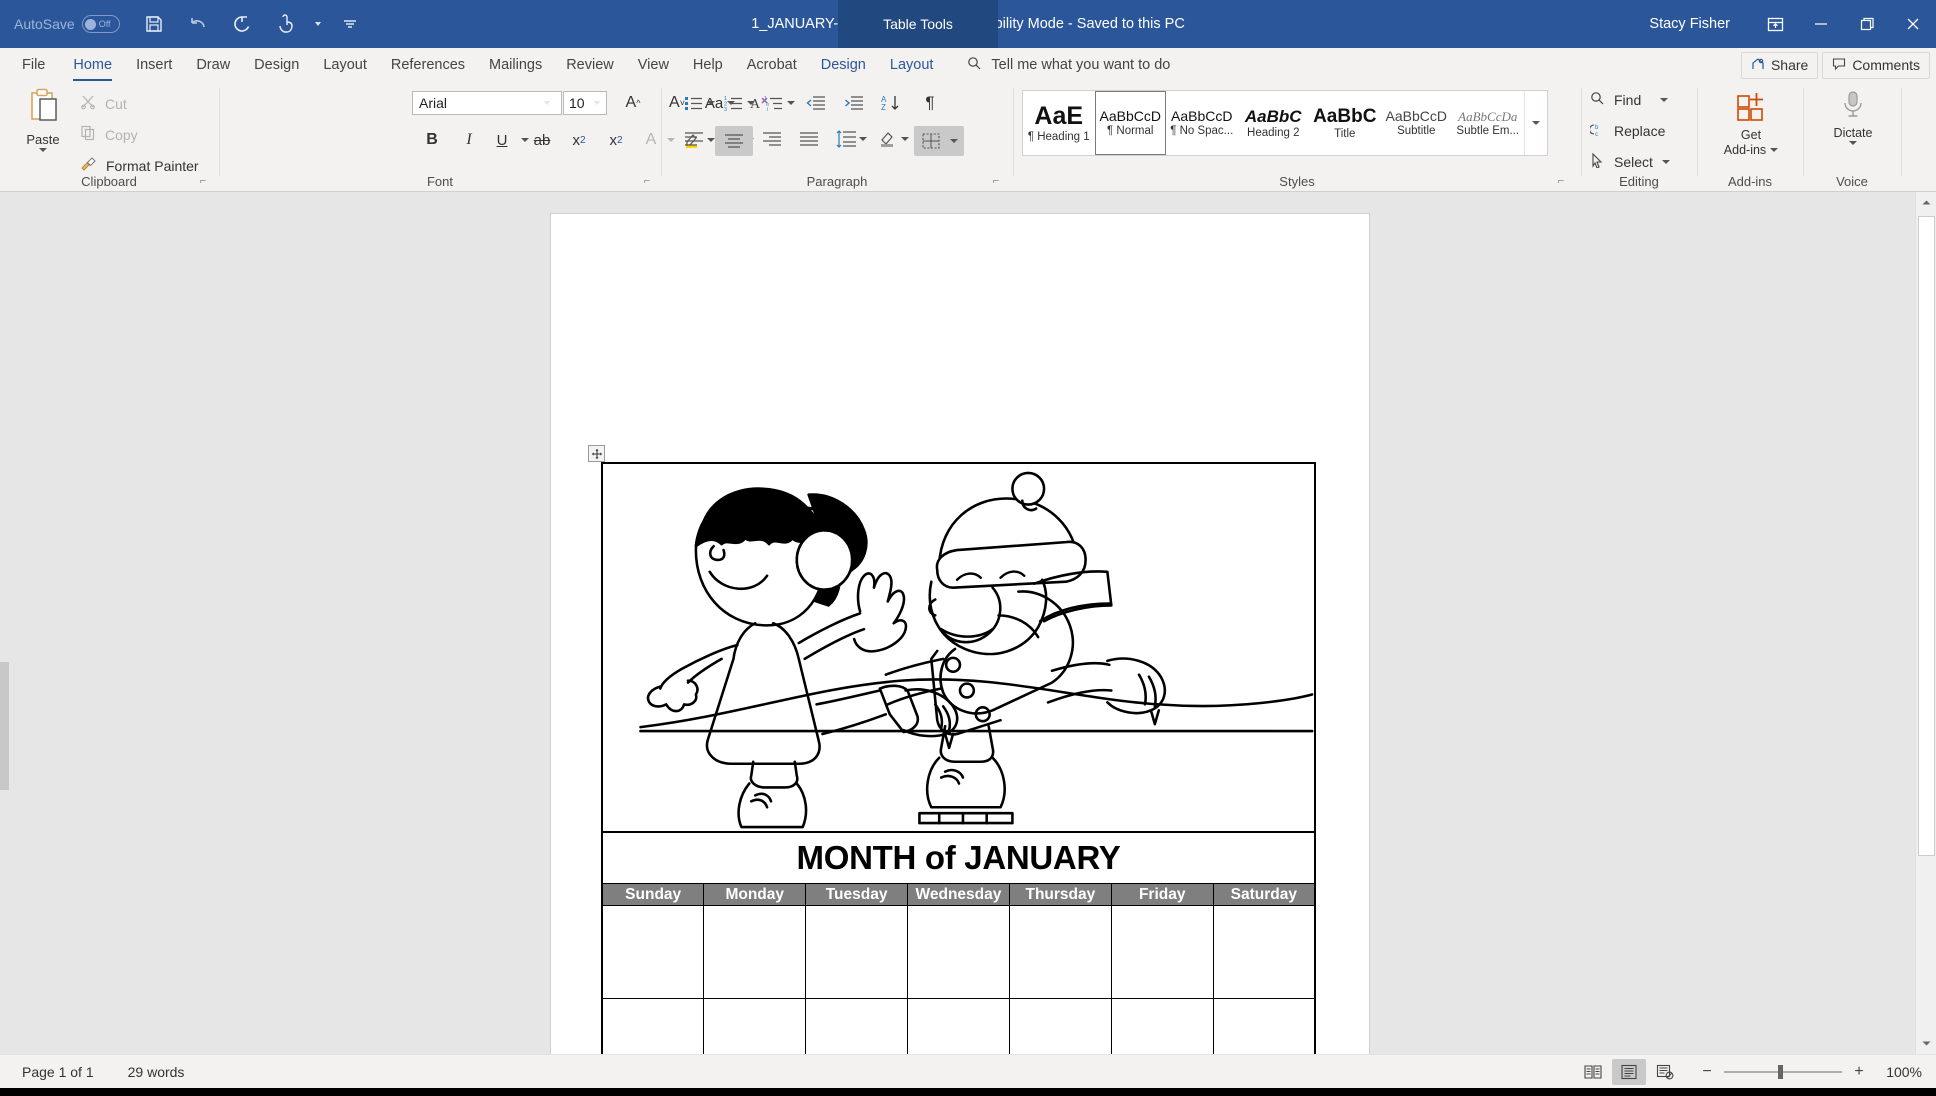 The image size is (1936, 1096). Describe the element at coordinates (1162, 894) in the screenshot. I see `day-header-friday: Friday` at that location.